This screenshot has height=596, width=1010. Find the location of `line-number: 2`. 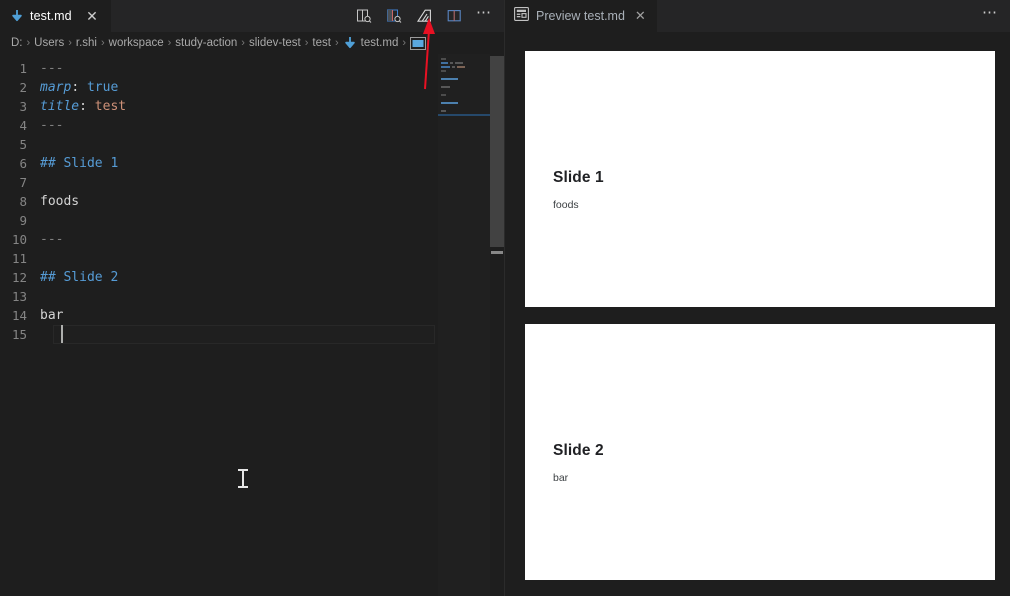

line-number: 2 is located at coordinates (23, 87).